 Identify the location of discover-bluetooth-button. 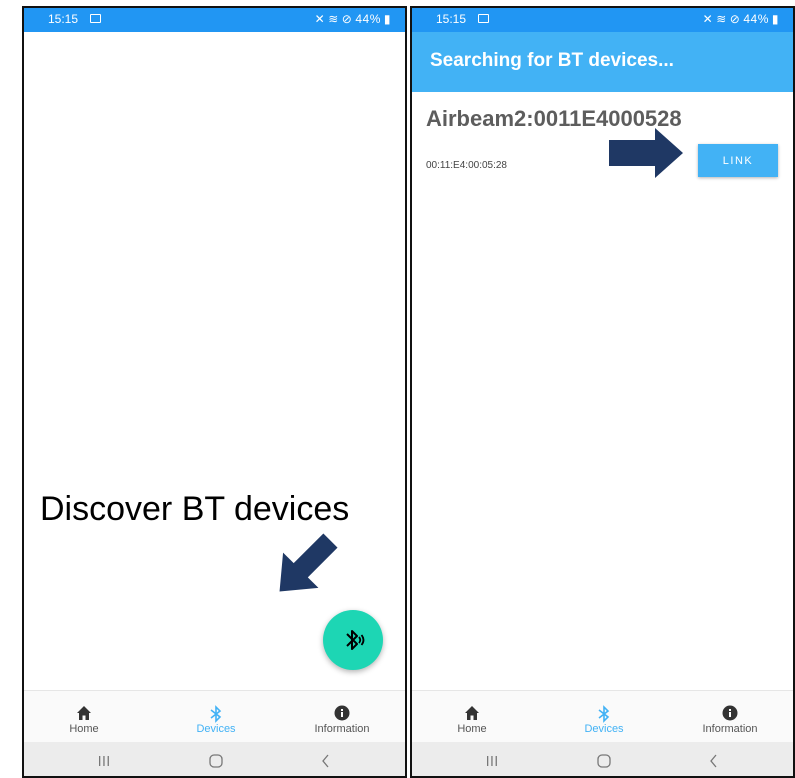
(353, 640).